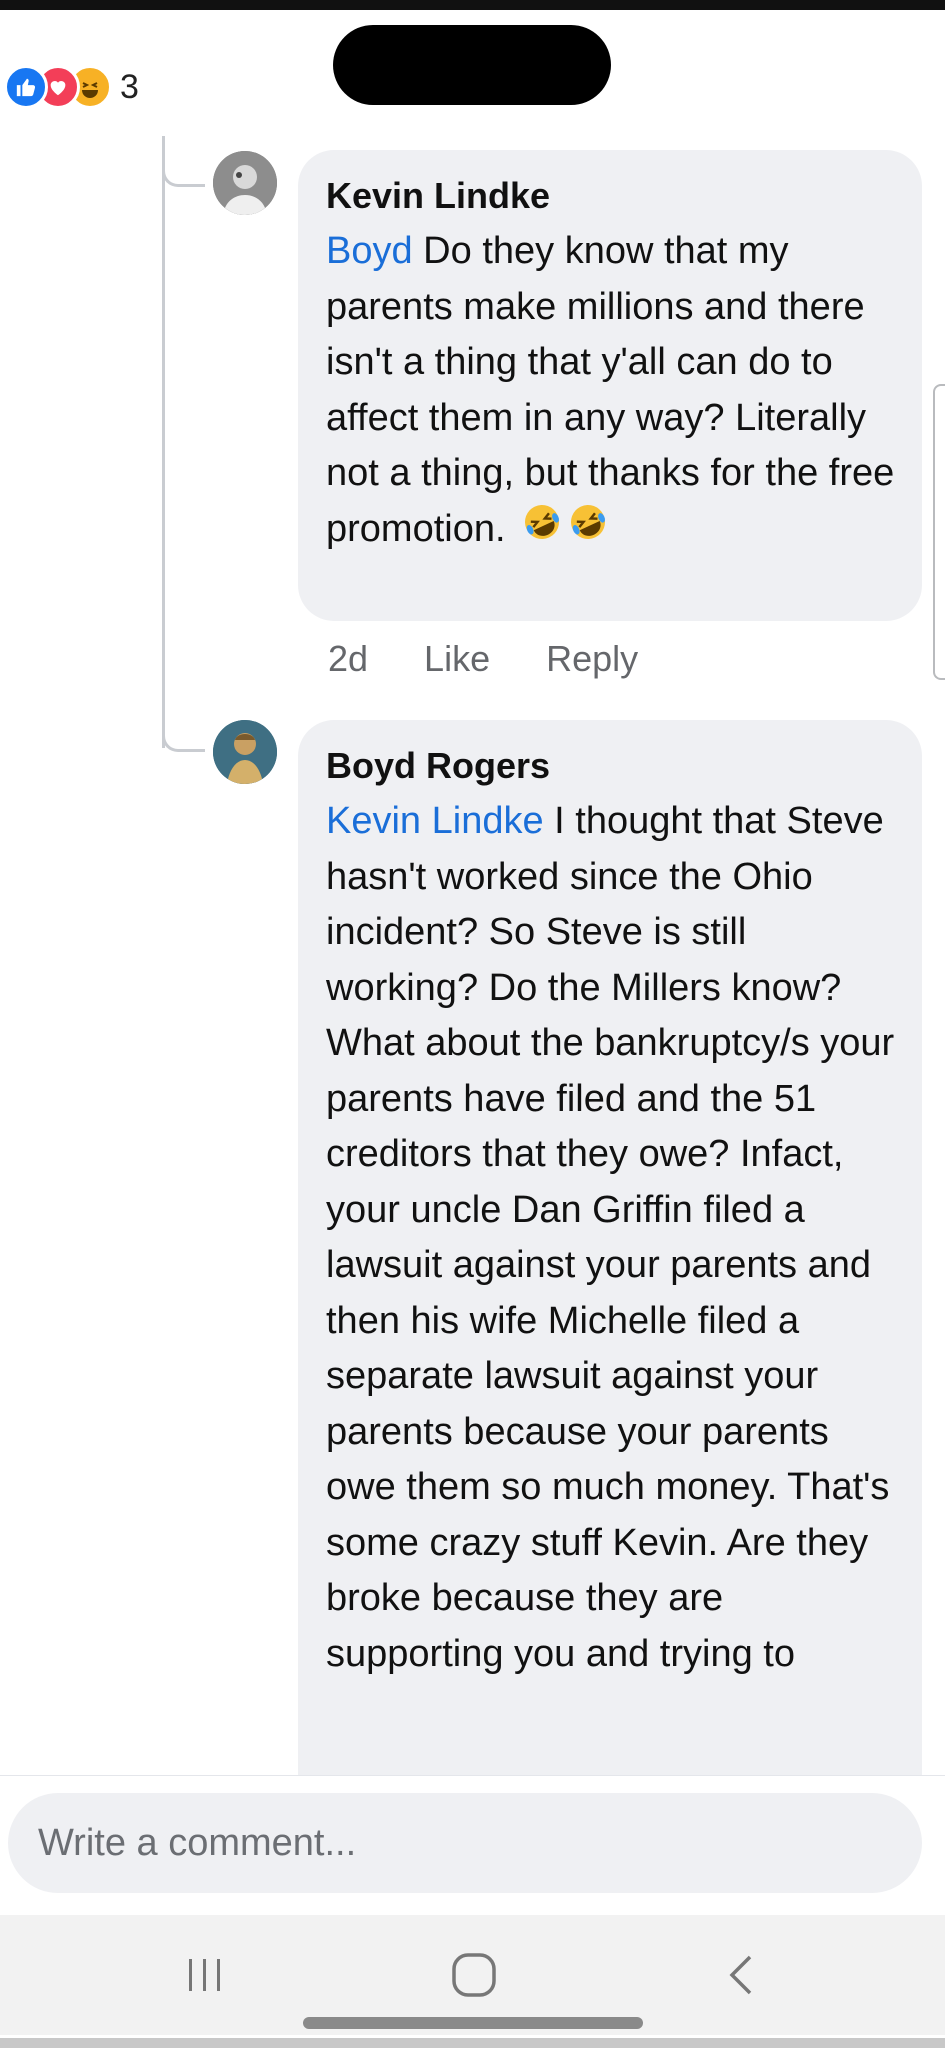  Describe the element at coordinates (129, 86) in the screenshot. I see `reaction-count: 3` at that location.